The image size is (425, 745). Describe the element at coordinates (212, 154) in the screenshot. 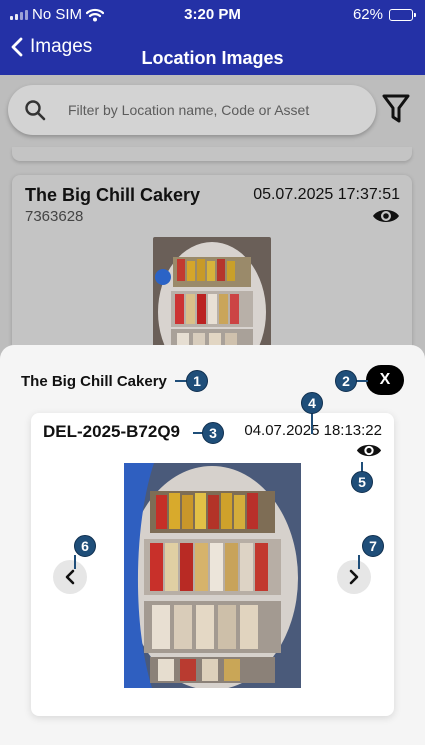

I see `list-item` at that location.